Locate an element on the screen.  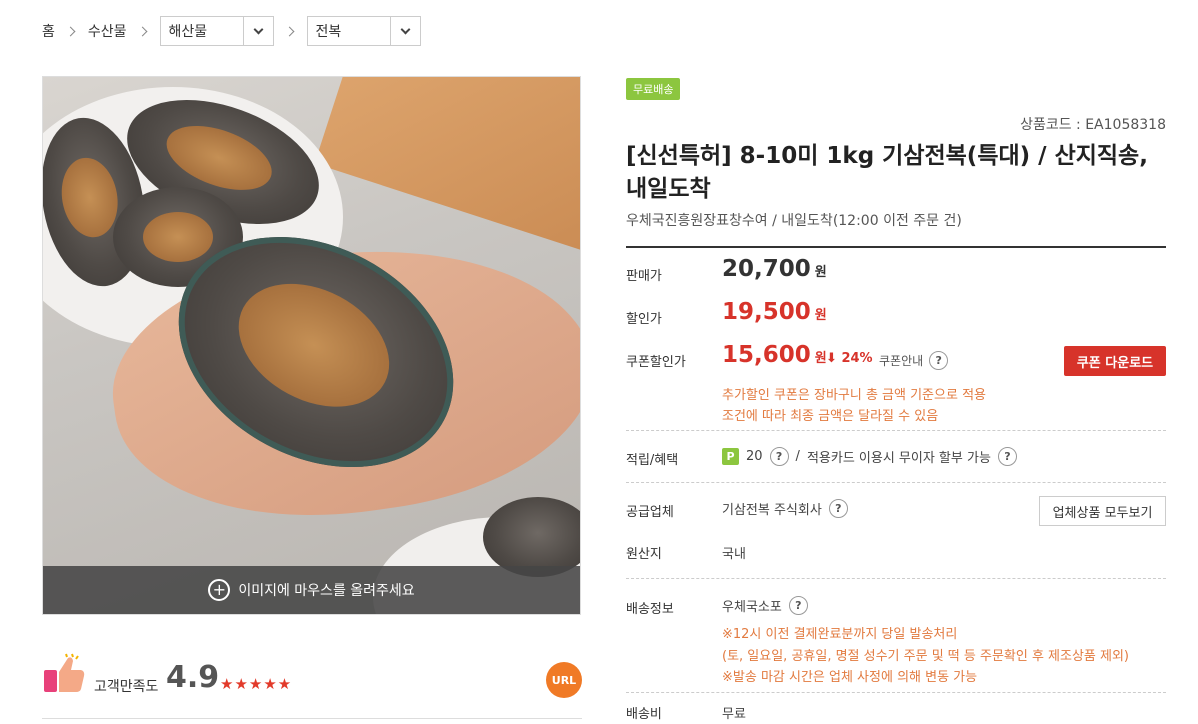
coupon-info: 쿠폰안내 ? is located at coordinates (914, 360).